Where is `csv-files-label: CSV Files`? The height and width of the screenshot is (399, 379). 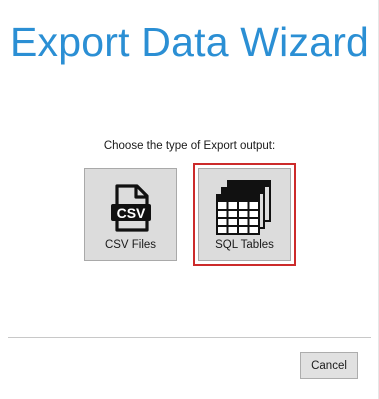 csv-files-label: CSV Files is located at coordinates (130, 245).